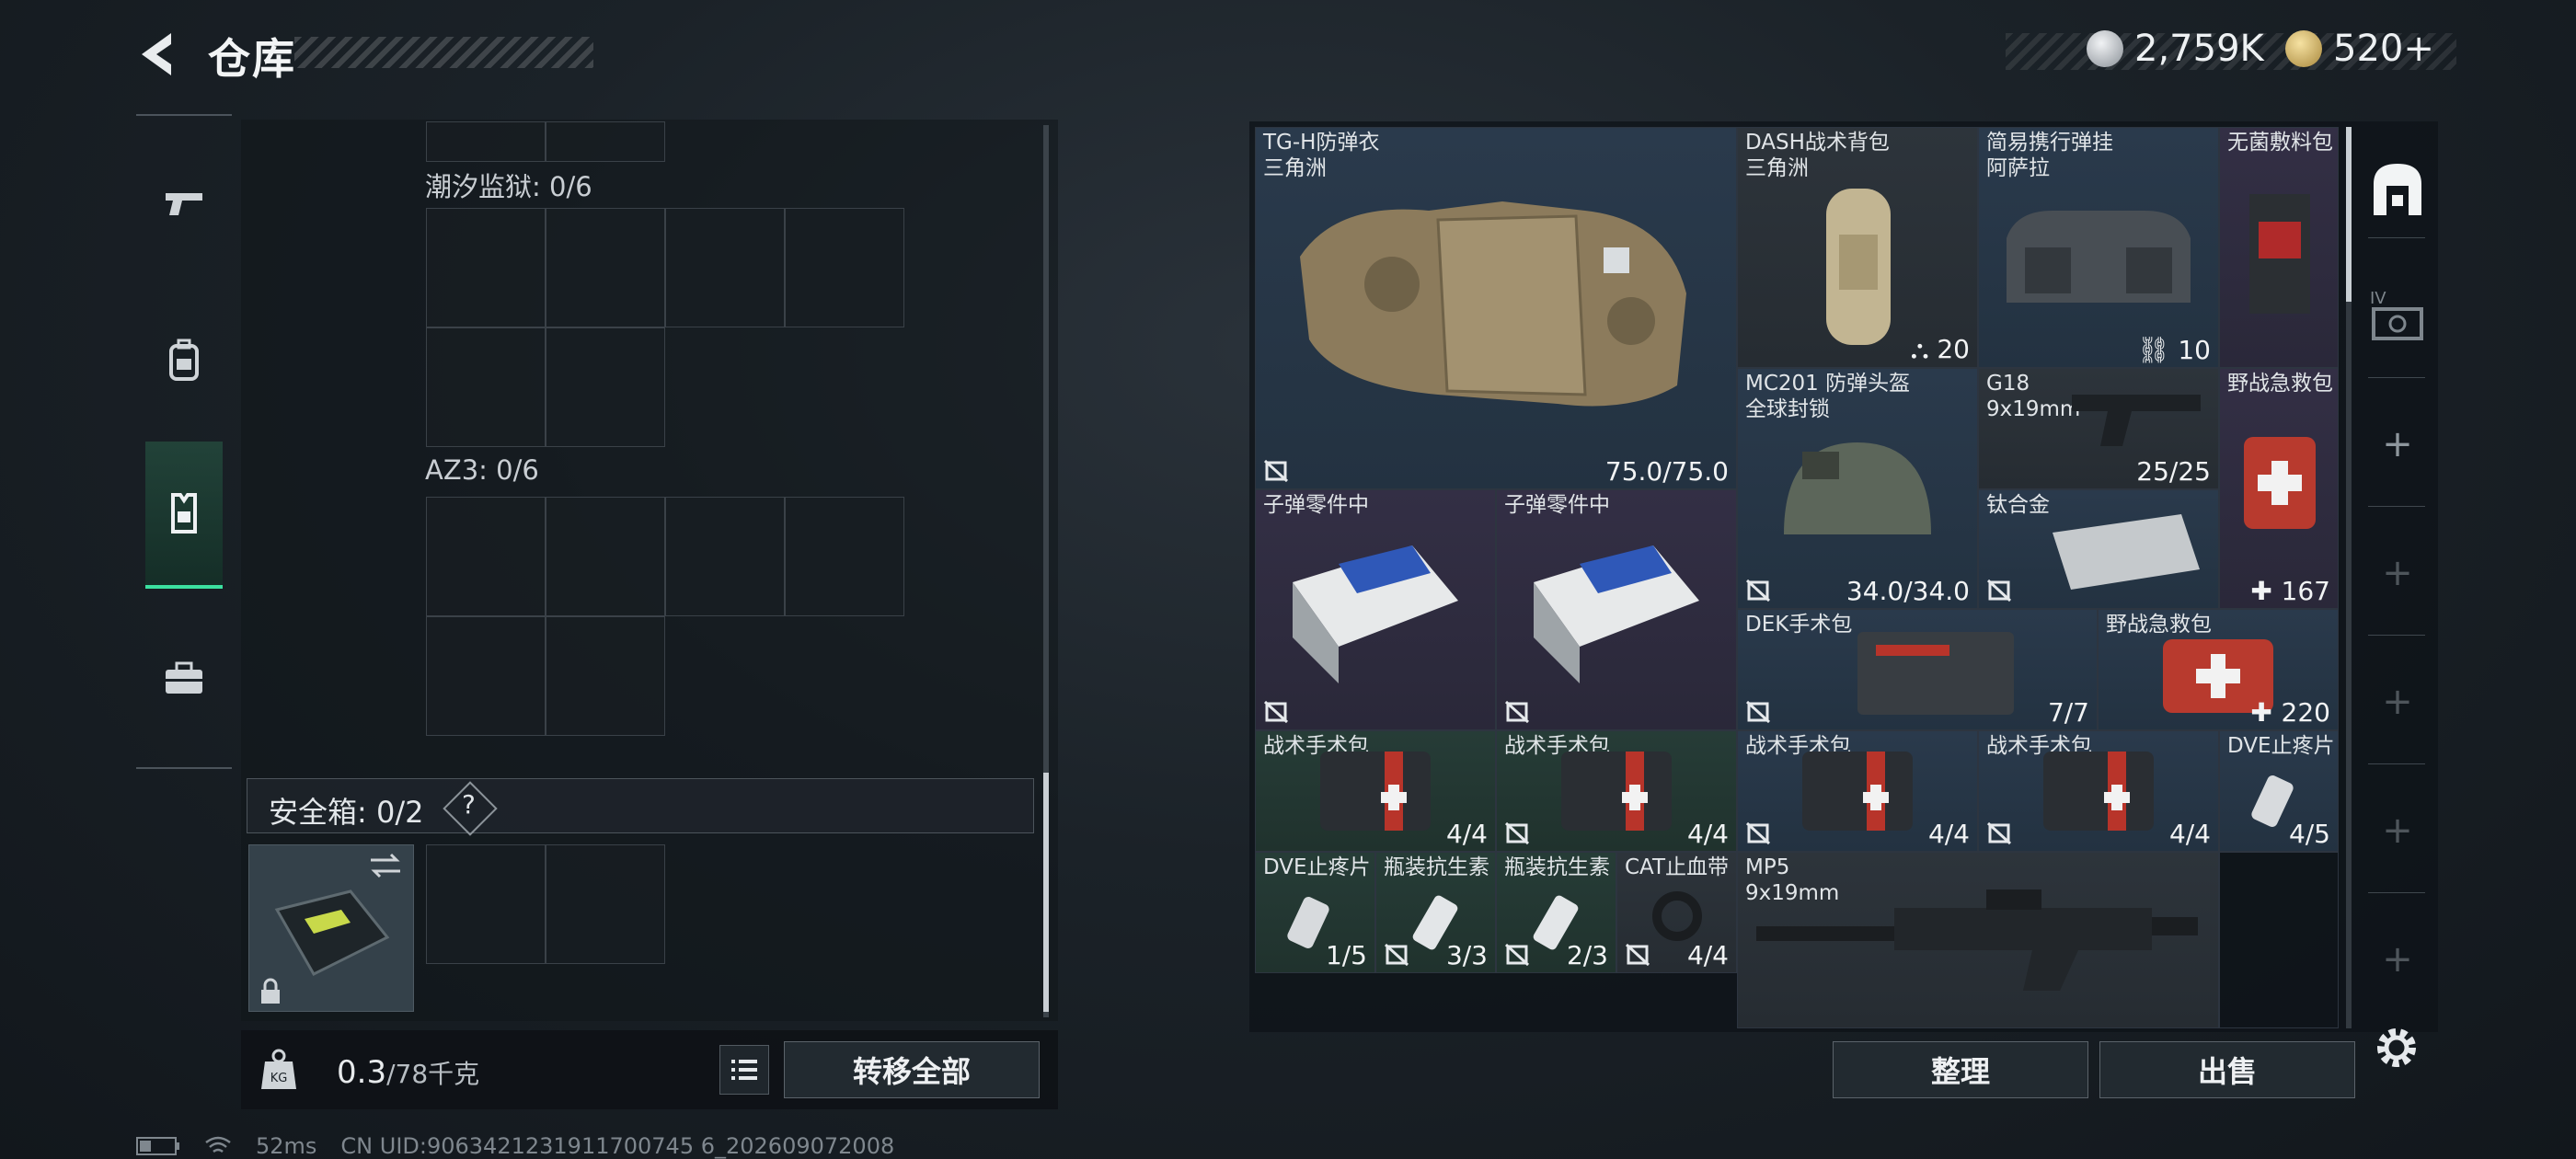  I want to click on nav-gear, so click(184, 515).